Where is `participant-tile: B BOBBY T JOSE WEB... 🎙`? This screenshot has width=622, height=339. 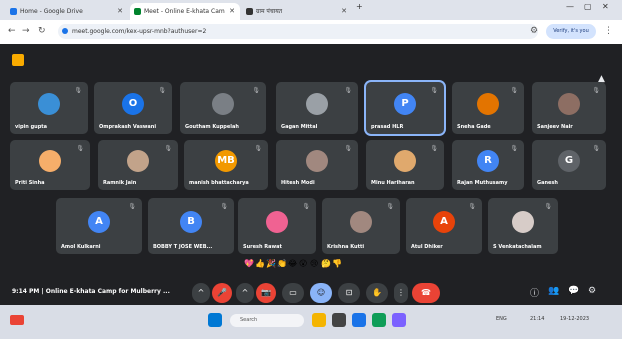 participant-tile: B BOBBY T JOSE WEB... 🎙 is located at coordinates (191, 226).